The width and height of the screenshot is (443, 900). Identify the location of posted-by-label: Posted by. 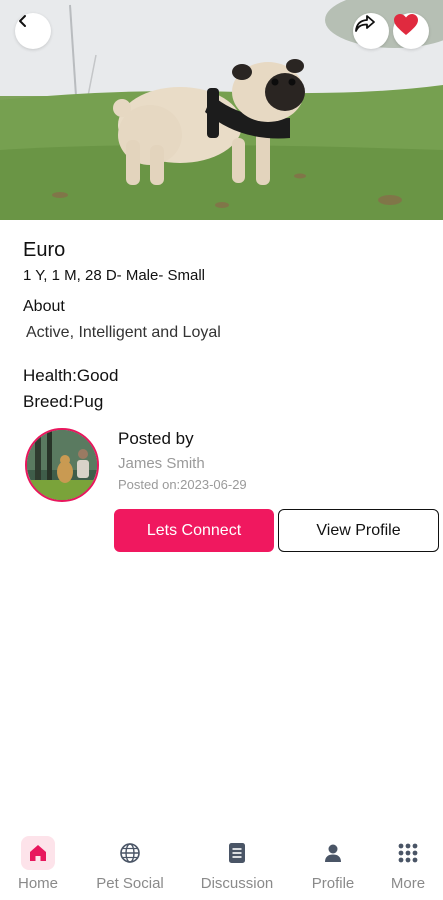
(156, 438).